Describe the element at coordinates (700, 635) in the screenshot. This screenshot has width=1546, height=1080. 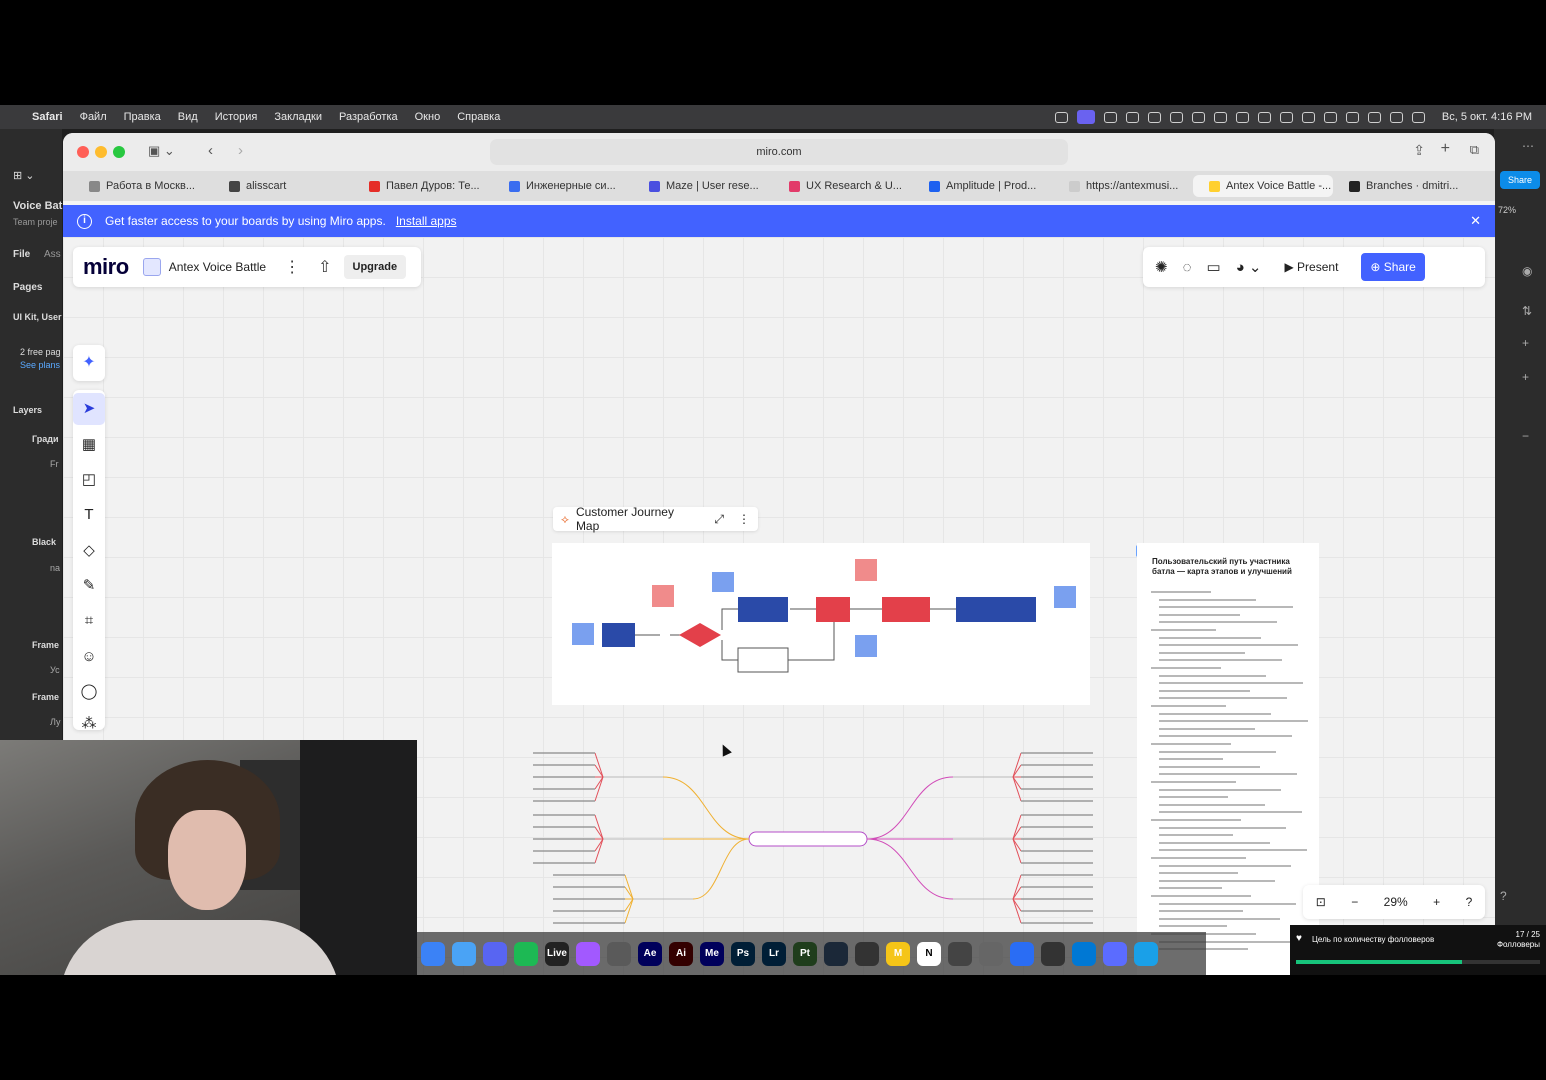
I see `decision-diamond` at that location.